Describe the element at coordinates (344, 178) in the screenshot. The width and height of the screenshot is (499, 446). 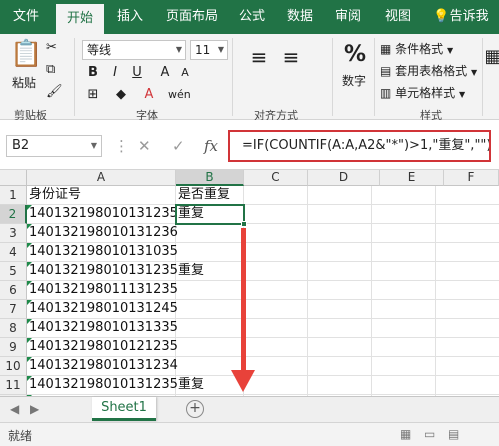
I see `column-header-d: D` at that location.